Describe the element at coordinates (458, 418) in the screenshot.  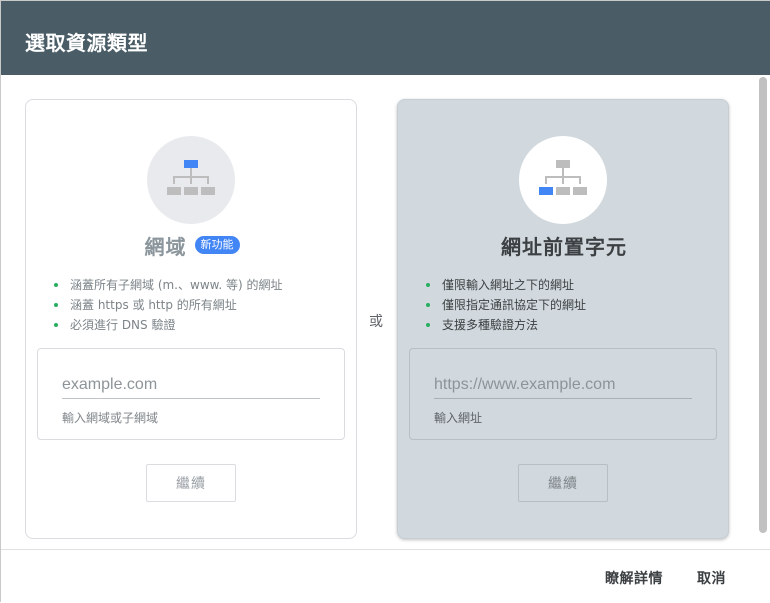
I see `prefix-input-helper: 輸入網址` at that location.